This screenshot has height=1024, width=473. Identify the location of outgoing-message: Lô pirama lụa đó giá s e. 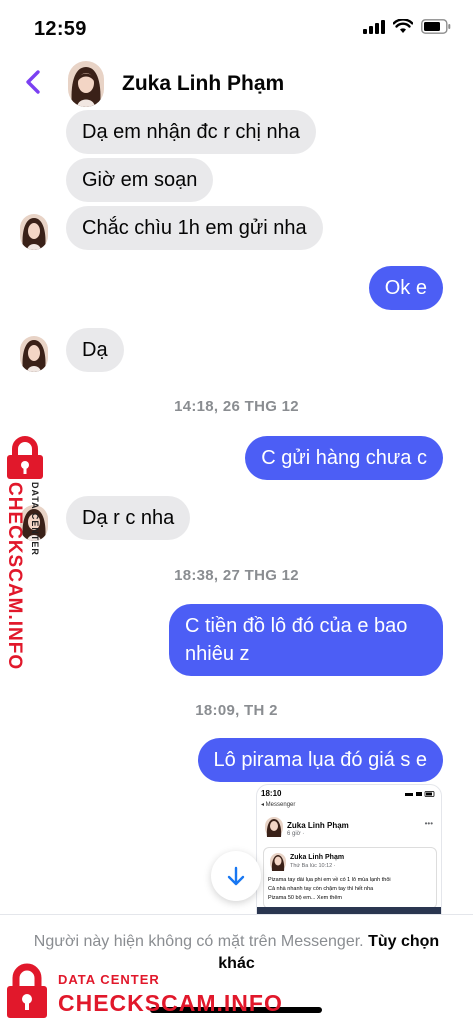
(320, 760).